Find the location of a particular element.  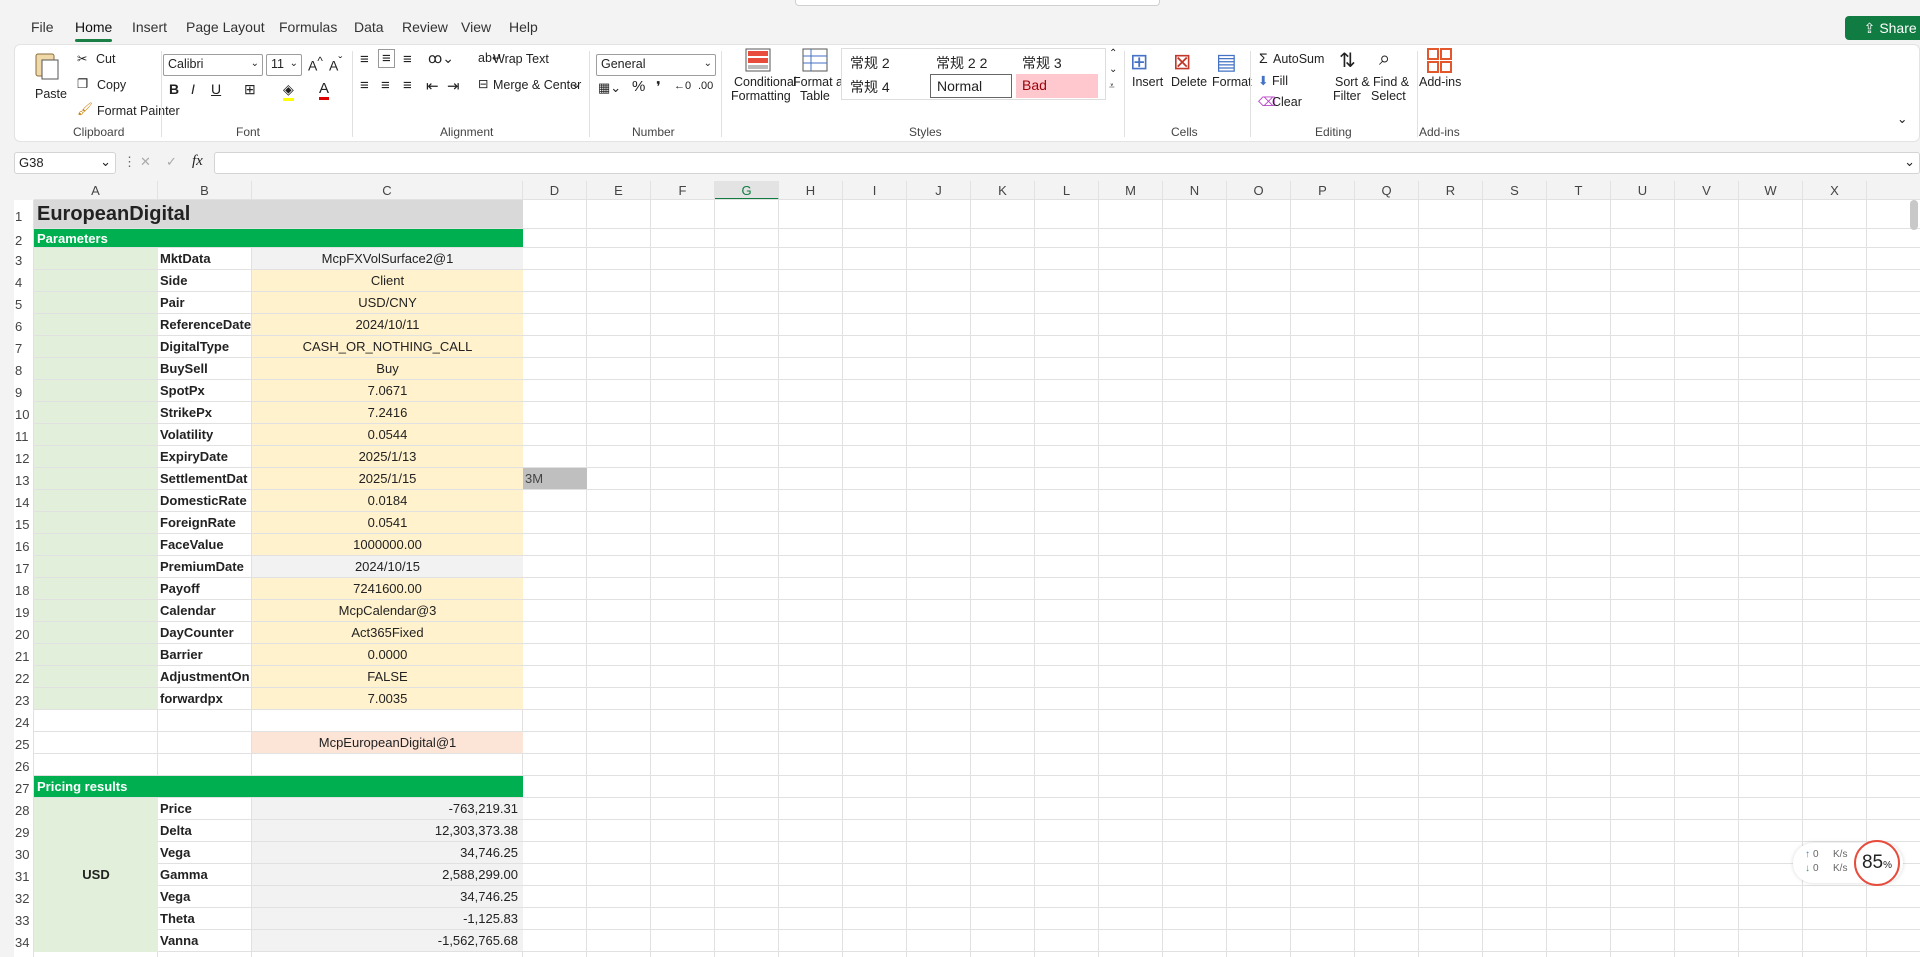

increase-font-icon: A^ is located at coordinates (315, 64).